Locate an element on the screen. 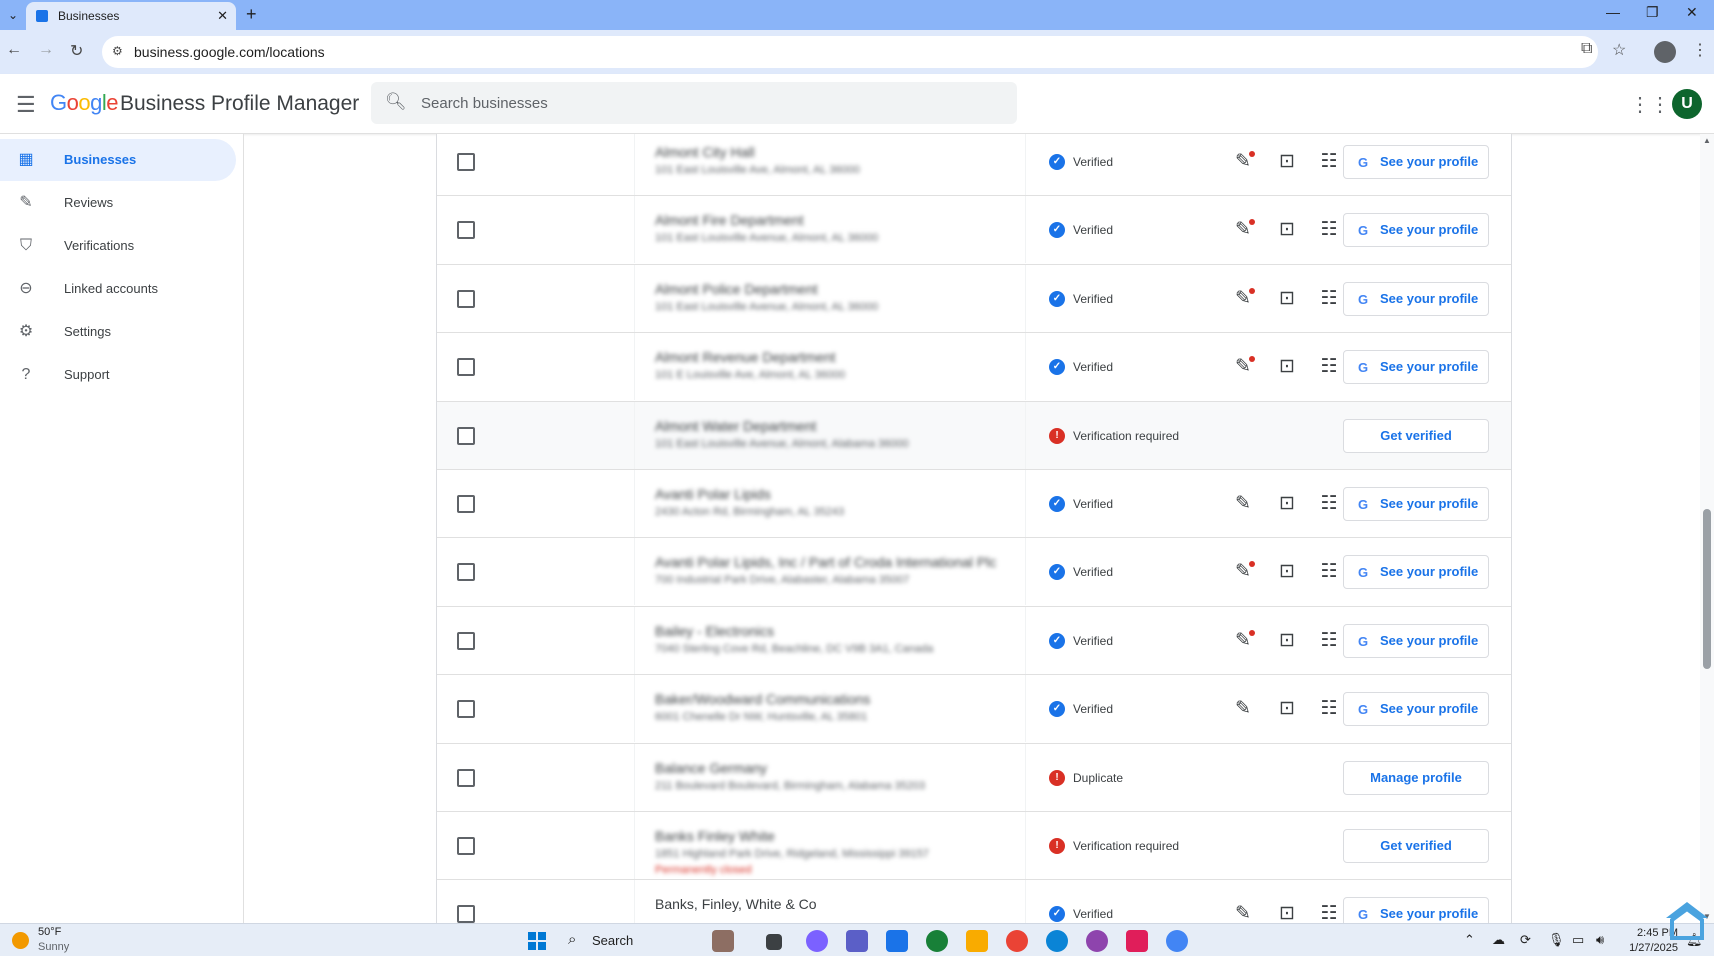  business-name: Baker/Woodward Communications is located at coordinates (762, 699).